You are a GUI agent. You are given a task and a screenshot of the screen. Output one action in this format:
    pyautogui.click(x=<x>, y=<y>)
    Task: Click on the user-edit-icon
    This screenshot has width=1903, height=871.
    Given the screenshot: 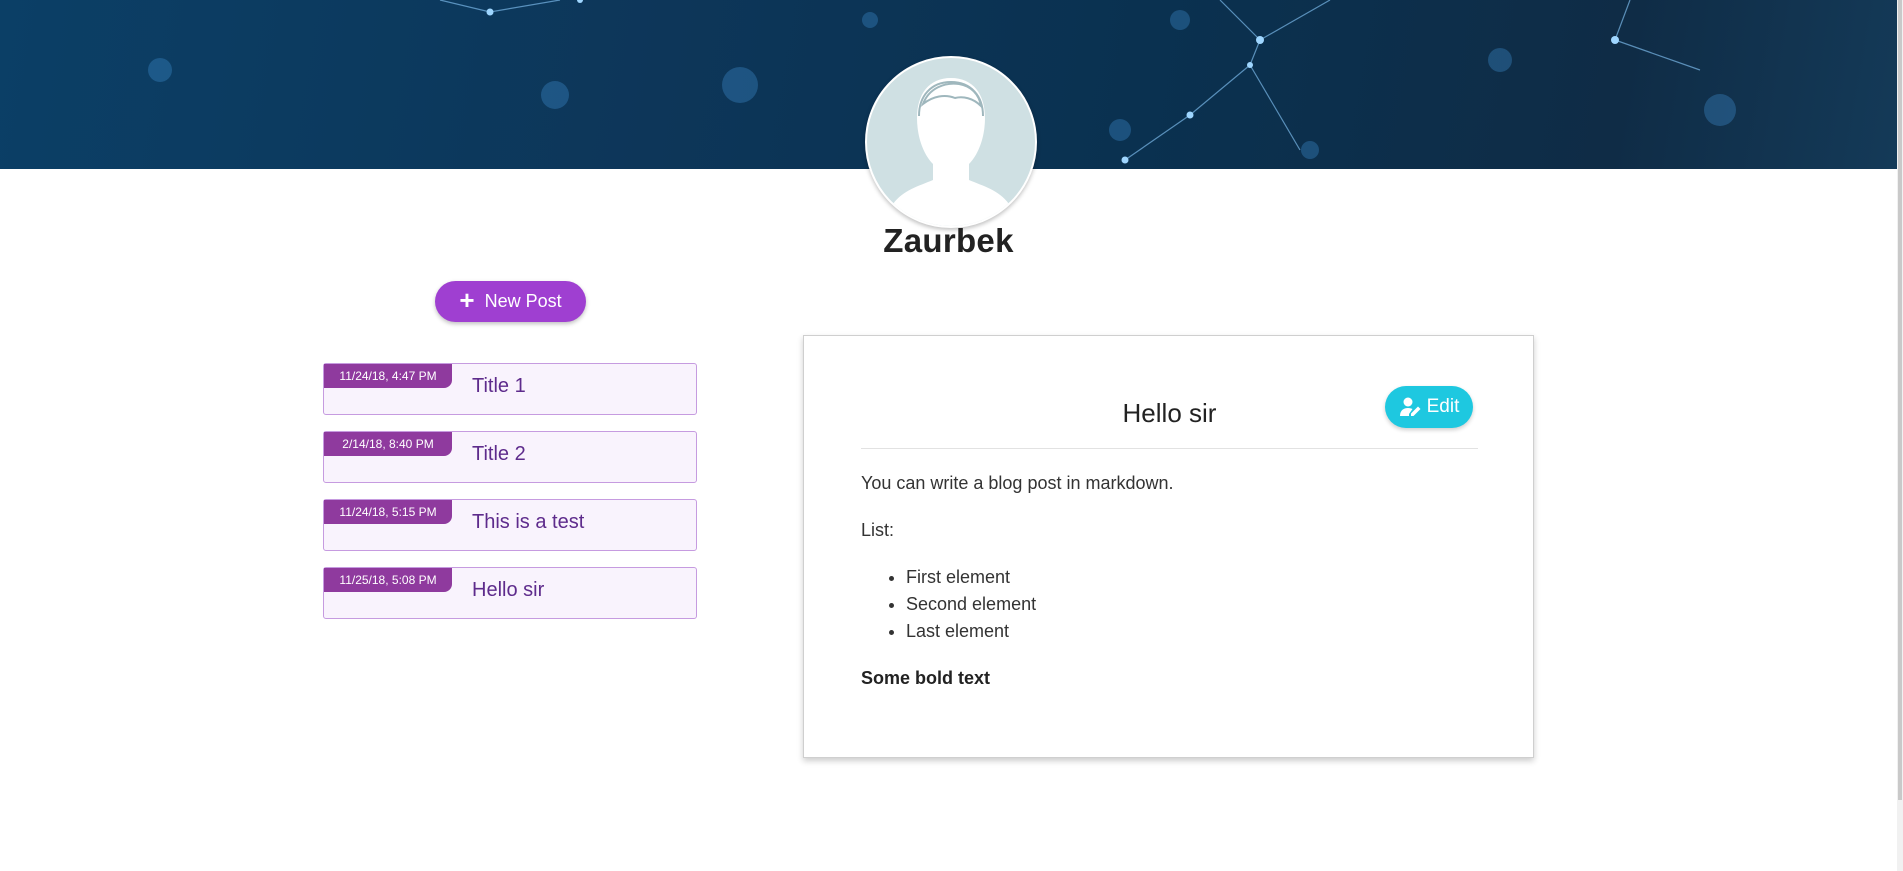 What is the action you would take?
    pyautogui.click(x=1410, y=406)
    